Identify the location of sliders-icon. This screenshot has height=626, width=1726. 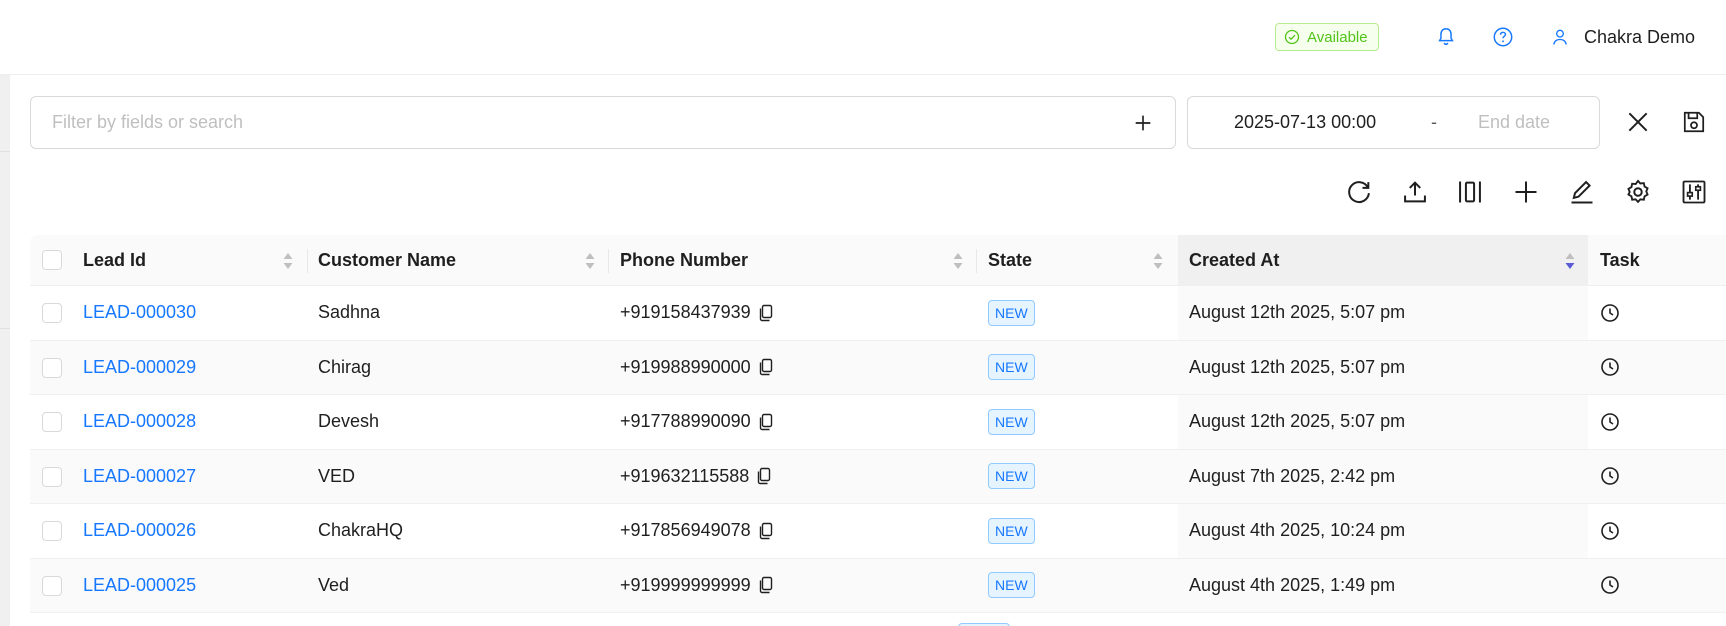
(1694, 192).